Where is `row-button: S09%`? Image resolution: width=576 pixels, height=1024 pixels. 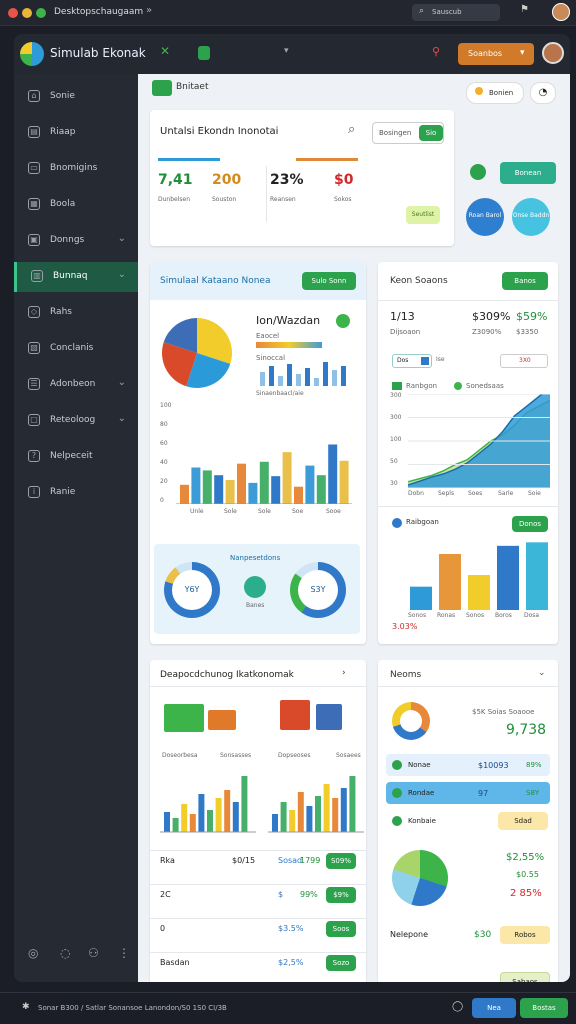
row-button: S09% is located at coordinates (341, 861).